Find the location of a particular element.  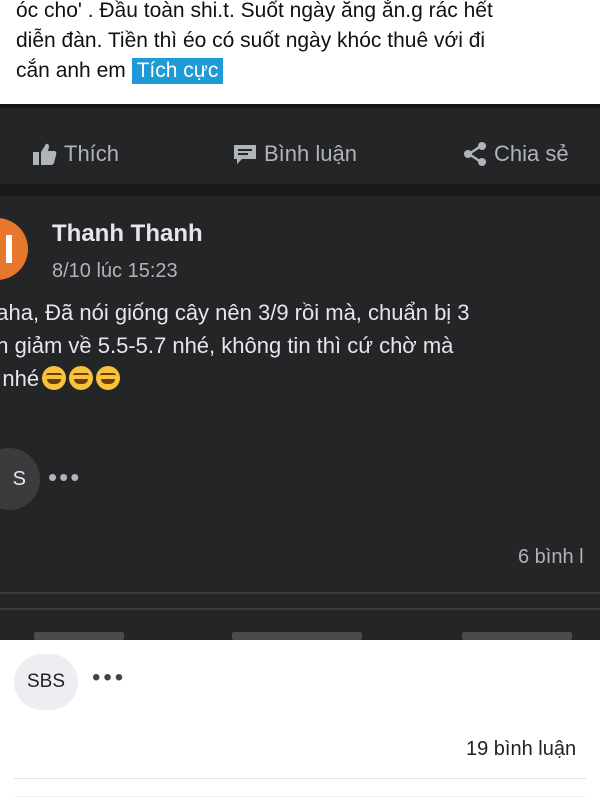

cropped-comment-button is located at coordinates (297, 636).